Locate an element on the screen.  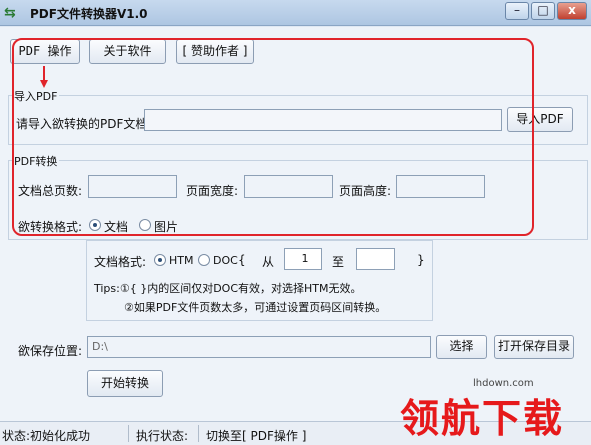
open-save-dir-button: 打开保存目录 is located at coordinates (534, 347).